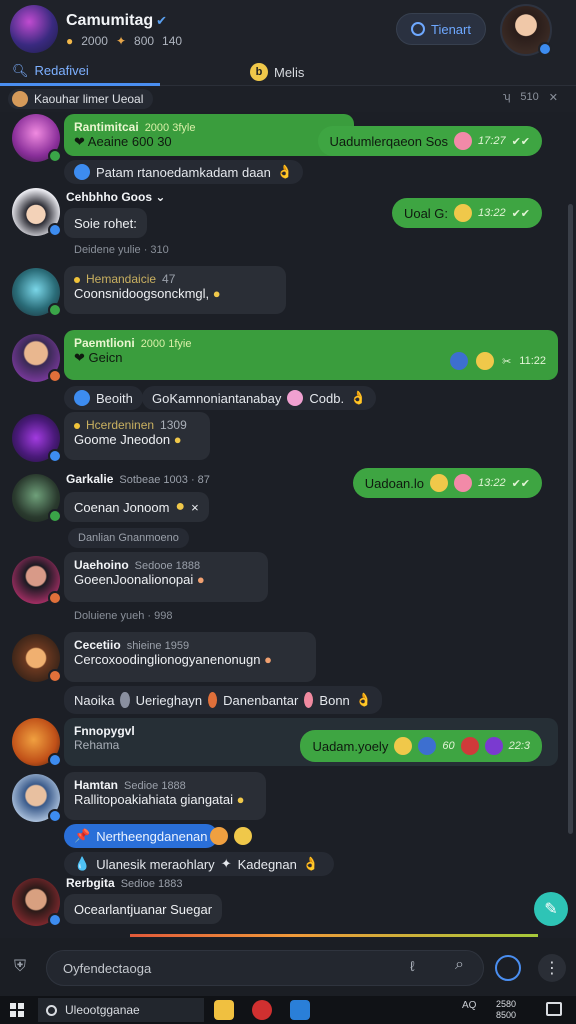 The height and width of the screenshot is (1024, 576). I want to click on tab-bar: 🔍︎ Redafivei b Melis, so click(288, 72).